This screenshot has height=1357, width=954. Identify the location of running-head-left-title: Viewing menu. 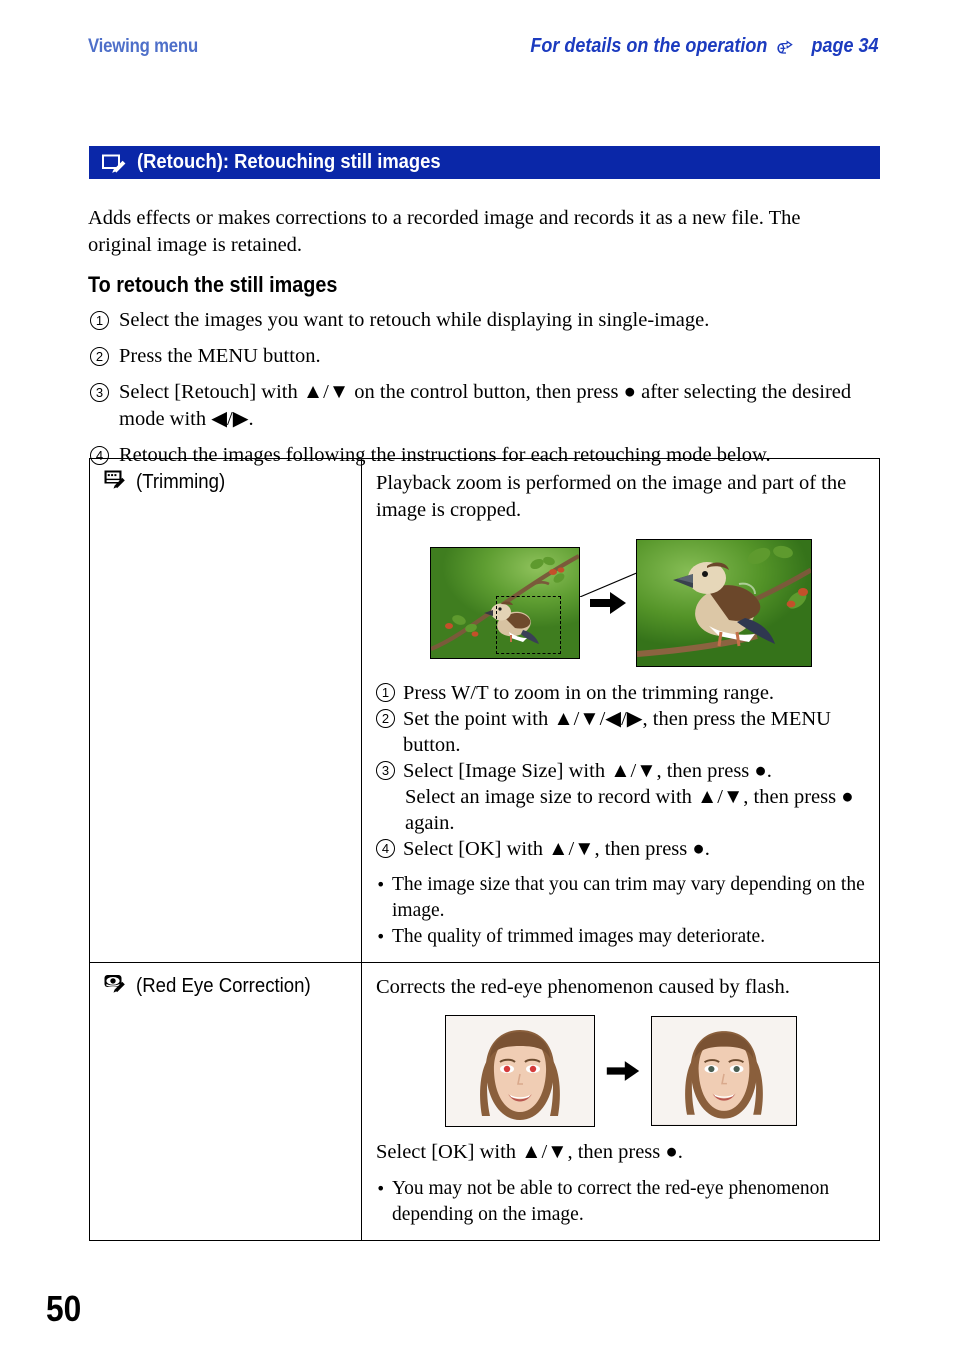
(143, 46).